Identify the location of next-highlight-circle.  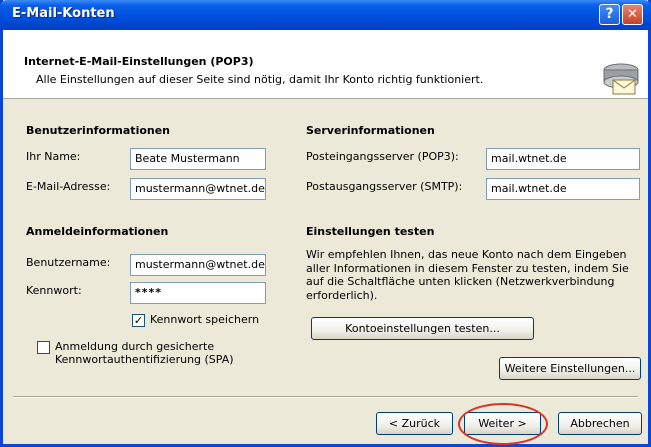
(503, 424).